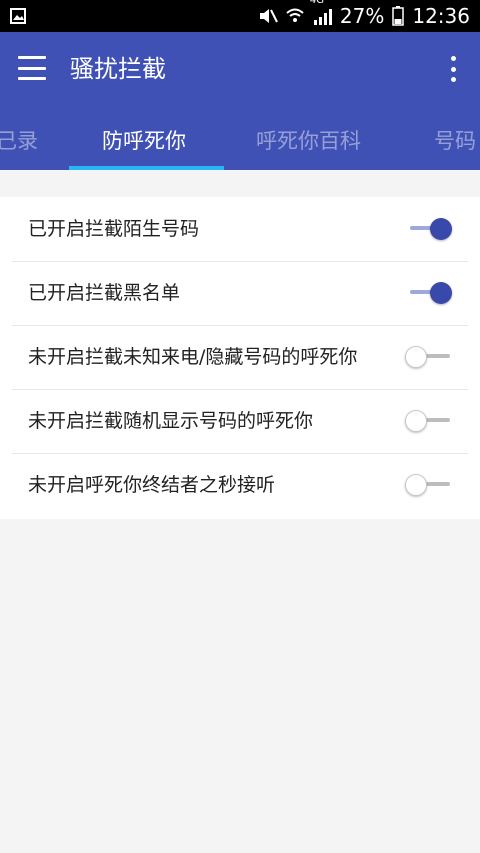 Image resolution: width=480 pixels, height=853 pixels. What do you see at coordinates (362, 16) in the screenshot?
I see `battery-percent: 27%` at bounding box center [362, 16].